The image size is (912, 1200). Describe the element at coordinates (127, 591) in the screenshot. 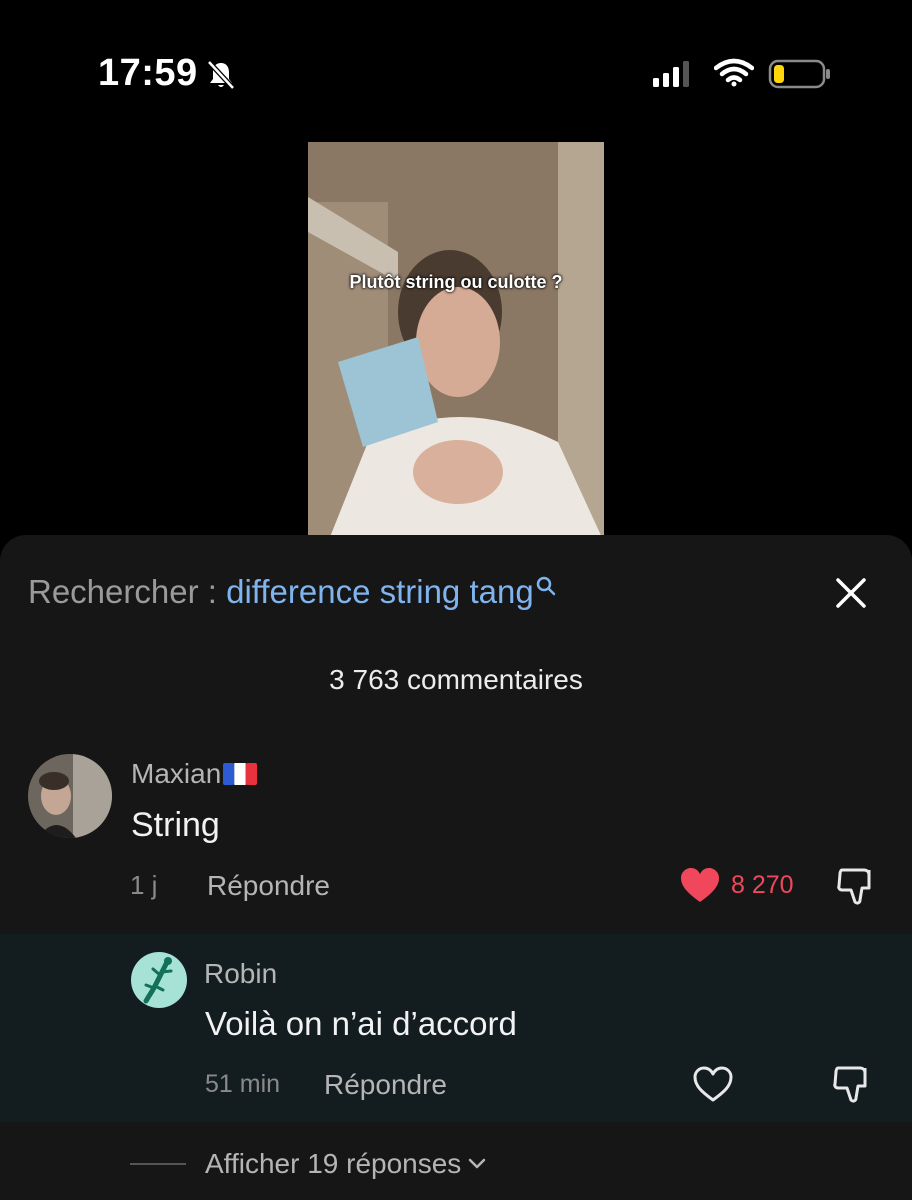

I see `search-prefix: Rechercher :` at that location.